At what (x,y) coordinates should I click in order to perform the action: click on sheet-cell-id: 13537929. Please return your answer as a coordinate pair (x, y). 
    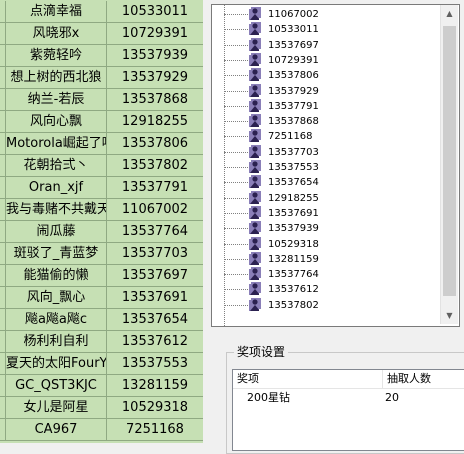
    Looking at the image, I should click on (155, 78).